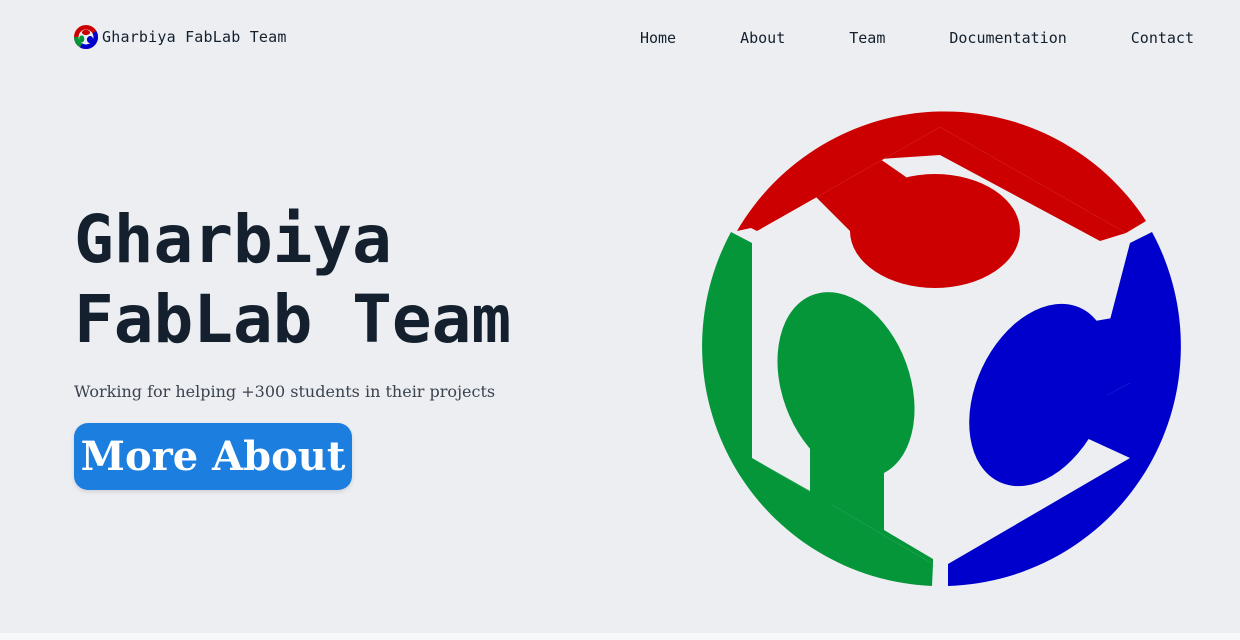  Describe the element at coordinates (334, 280) in the screenshot. I see `hero-title: Gharbiya FabLab Team` at that location.